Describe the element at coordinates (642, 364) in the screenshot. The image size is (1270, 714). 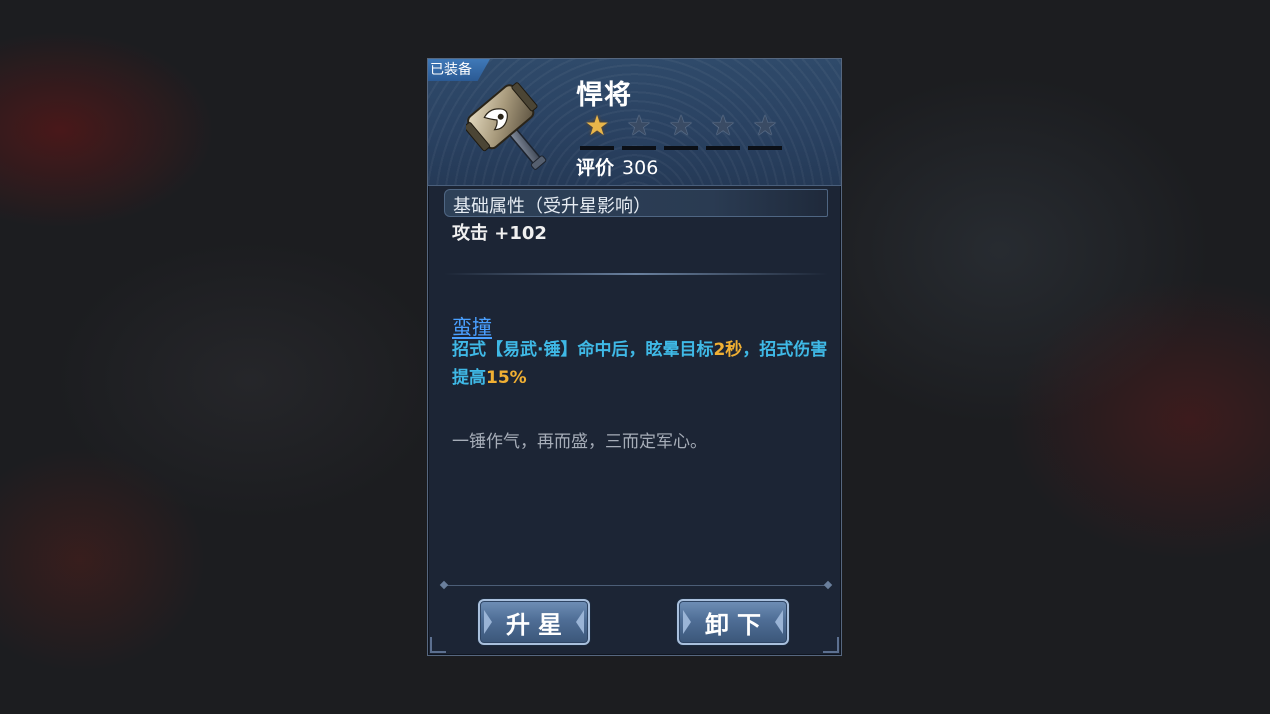
I see `skill-description: 招式【易武·锤】命中后，眩晕目标2秒，招式伤害提高15%` at that location.